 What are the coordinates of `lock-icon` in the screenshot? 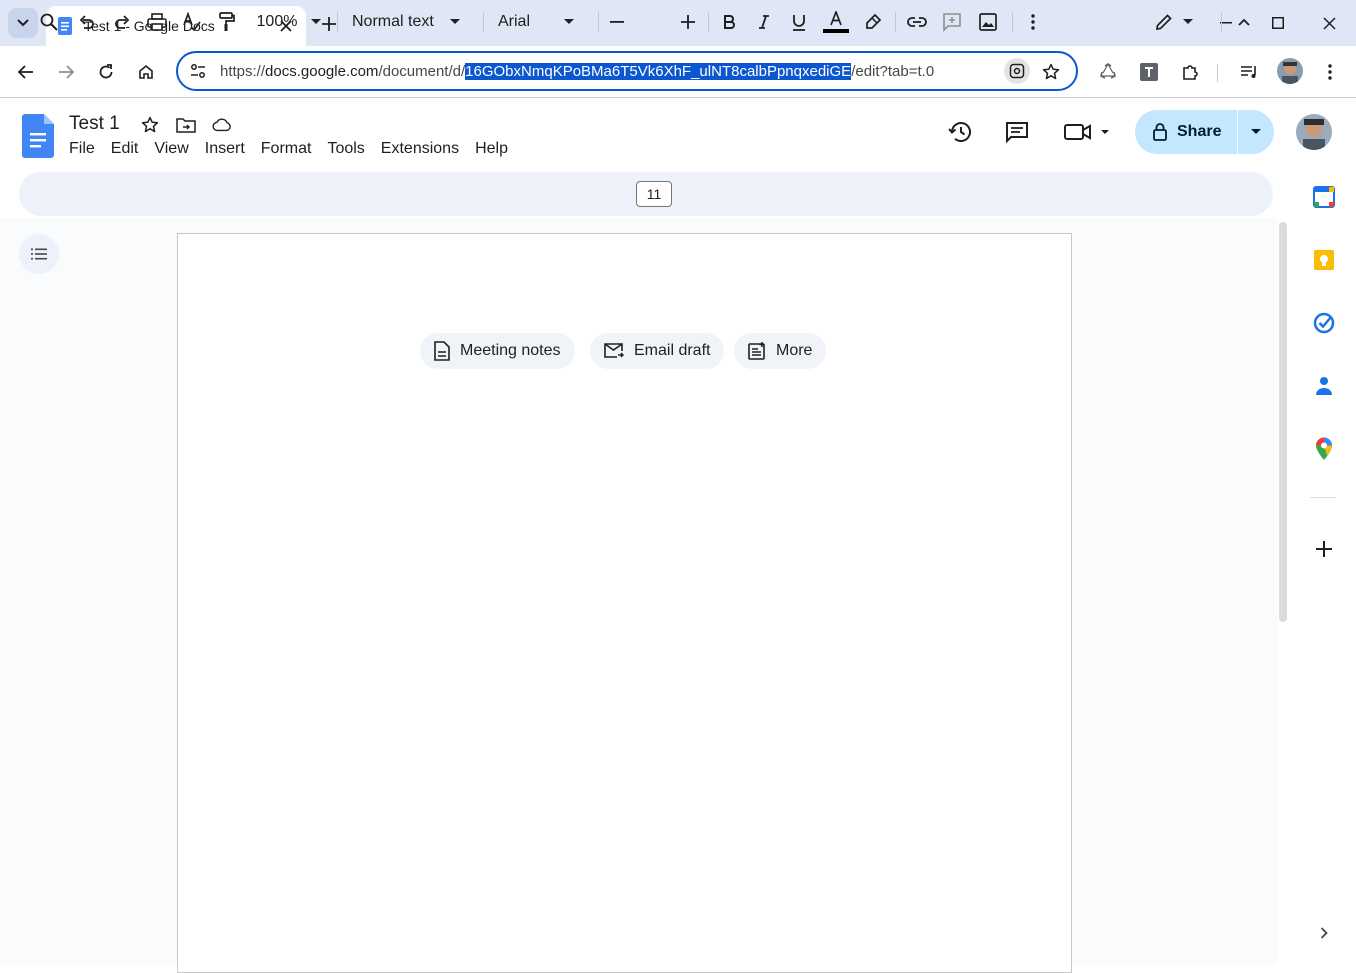 It's located at (1160, 132).